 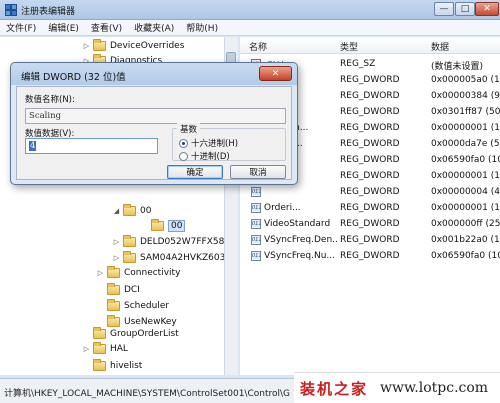 What do you see at coordinates (132, 289) in the screenshot?
I see `tree-item-label: DCI` at bounding box center [132, 289].